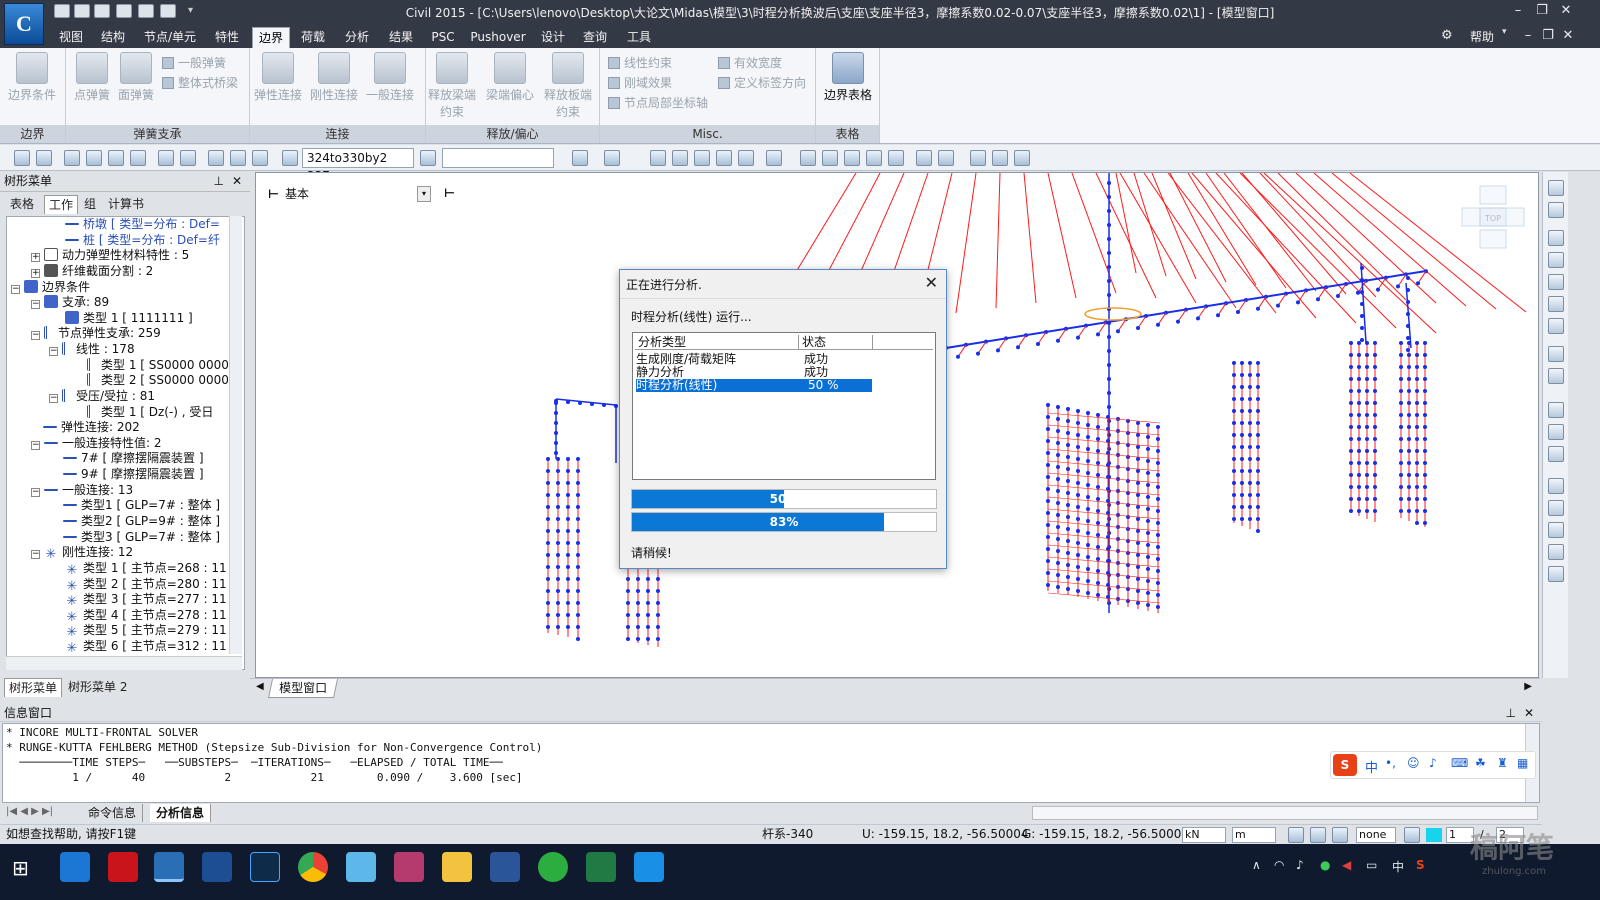  What do you see at coordinates (133, 458) in the screenshot?
I see `tree-node: 7# [ 摩擦摆隔震装置 ]` at bounding box center [133, 458].